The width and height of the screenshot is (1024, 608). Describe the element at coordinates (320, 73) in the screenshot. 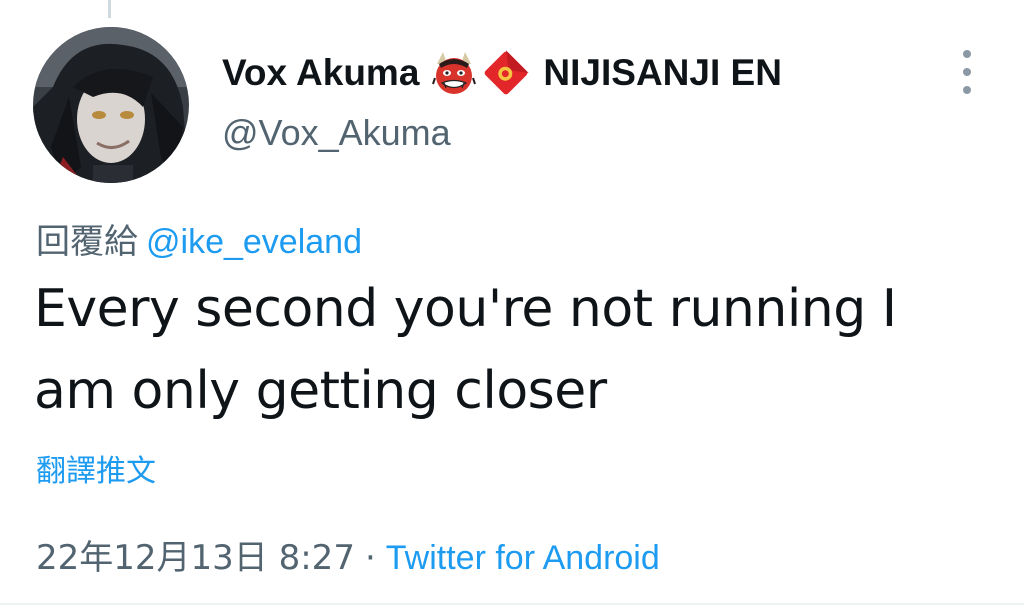

I see `author-name-text: Vox Akuma` at that location.